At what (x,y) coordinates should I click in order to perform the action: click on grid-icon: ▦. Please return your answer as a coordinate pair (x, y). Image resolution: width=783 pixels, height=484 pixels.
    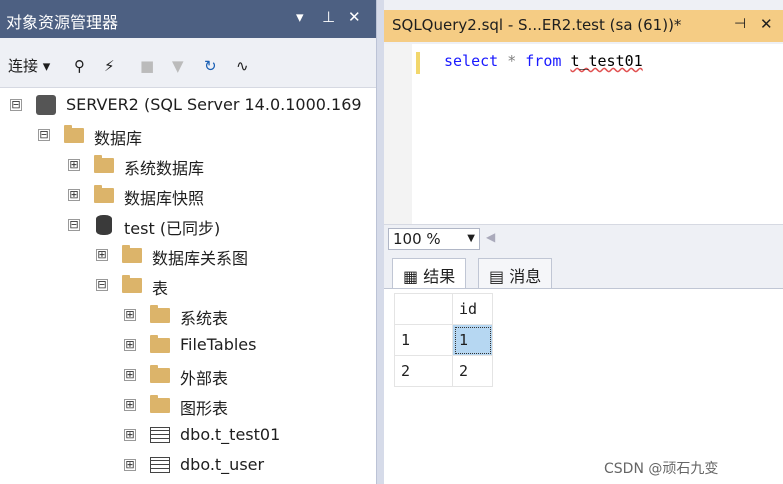
    Looking at the image, I should click on (411, 276).